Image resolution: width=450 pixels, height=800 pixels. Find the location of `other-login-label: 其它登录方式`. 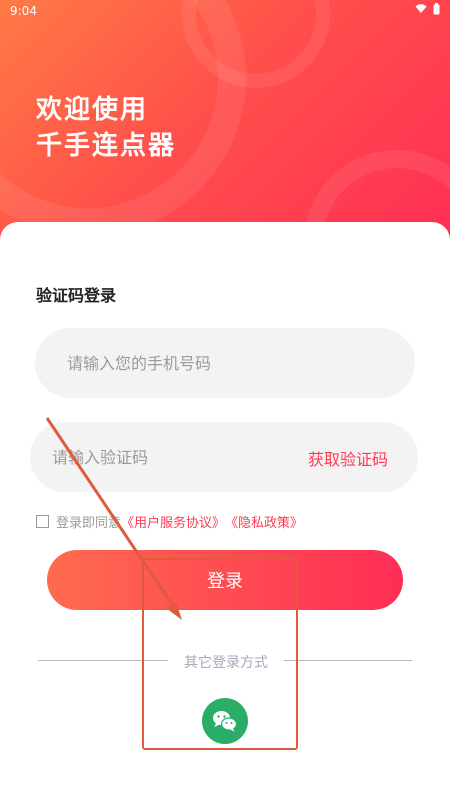

other-login-label: 其它登录方式 is located at coordinates (226, 663).